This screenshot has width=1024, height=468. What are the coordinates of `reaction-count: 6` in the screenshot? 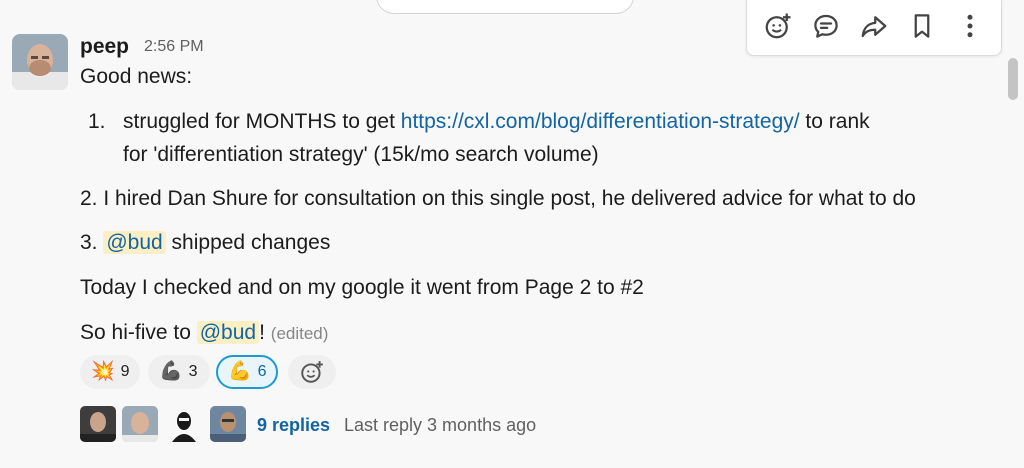 It's located at (262, 371).